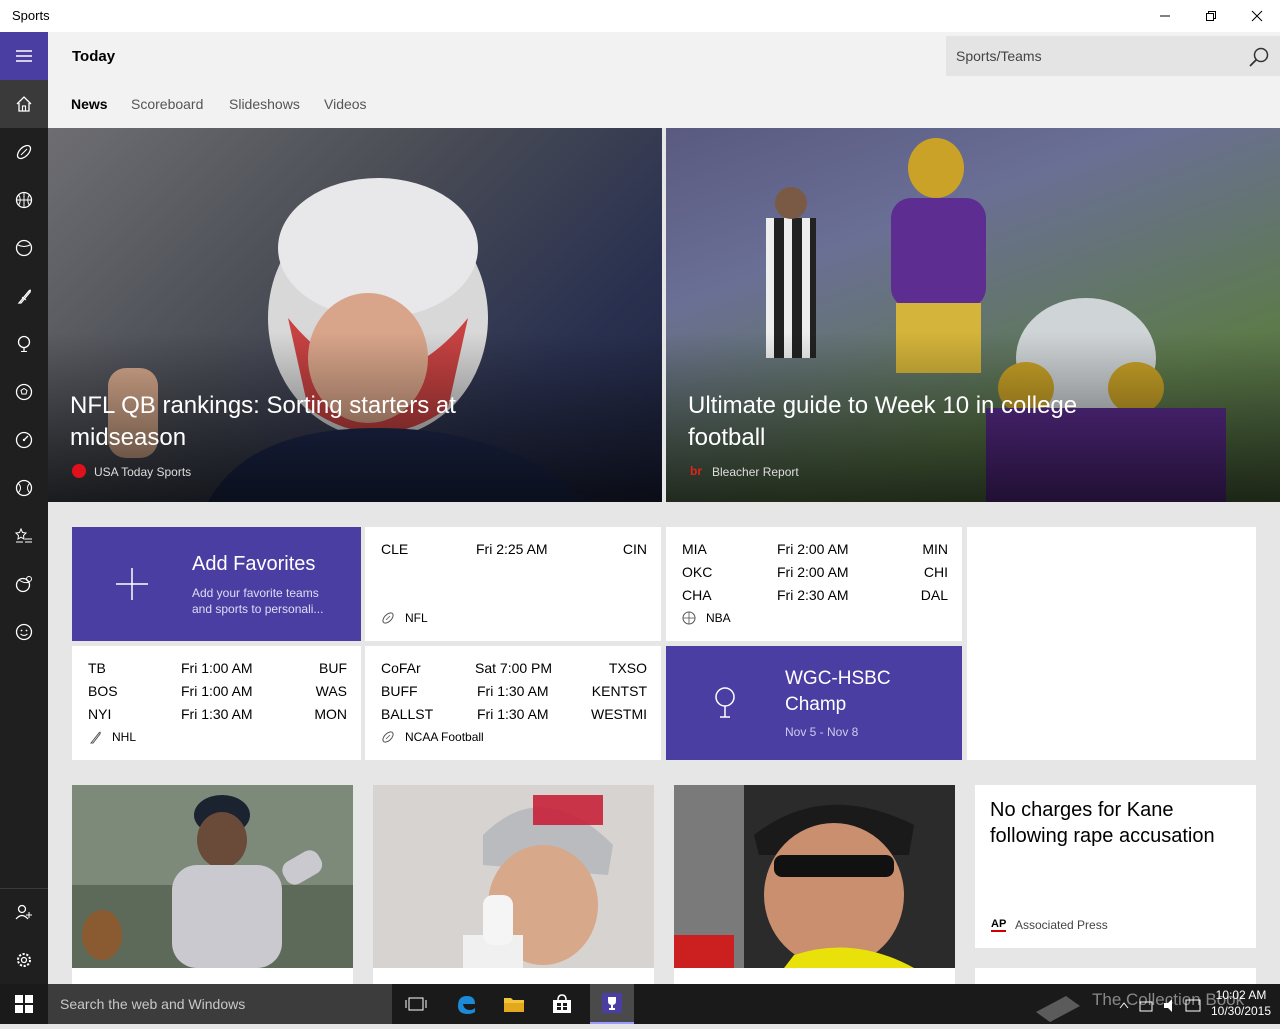 The height and width of the screenshot is (1029, 1280). Describe the element at coordinates (31, 15) in the screenshot. I see `window-title: Sports` at that location.